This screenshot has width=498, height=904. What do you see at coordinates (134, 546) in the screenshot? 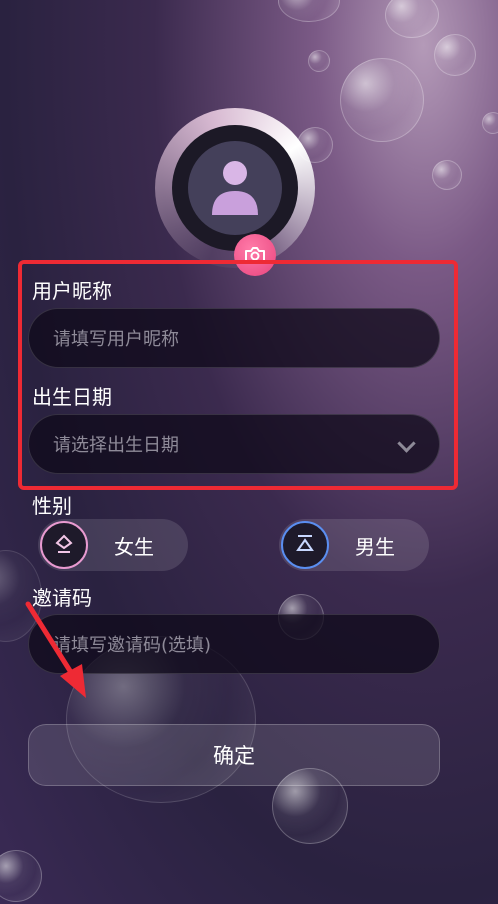
I see `gender-female-label: 女生` at bounding box center [134, 546].